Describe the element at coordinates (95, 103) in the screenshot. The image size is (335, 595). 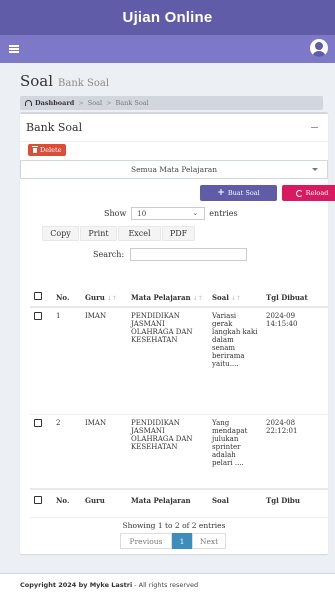
I see `breadcrumb-soal: Soal` at that location.